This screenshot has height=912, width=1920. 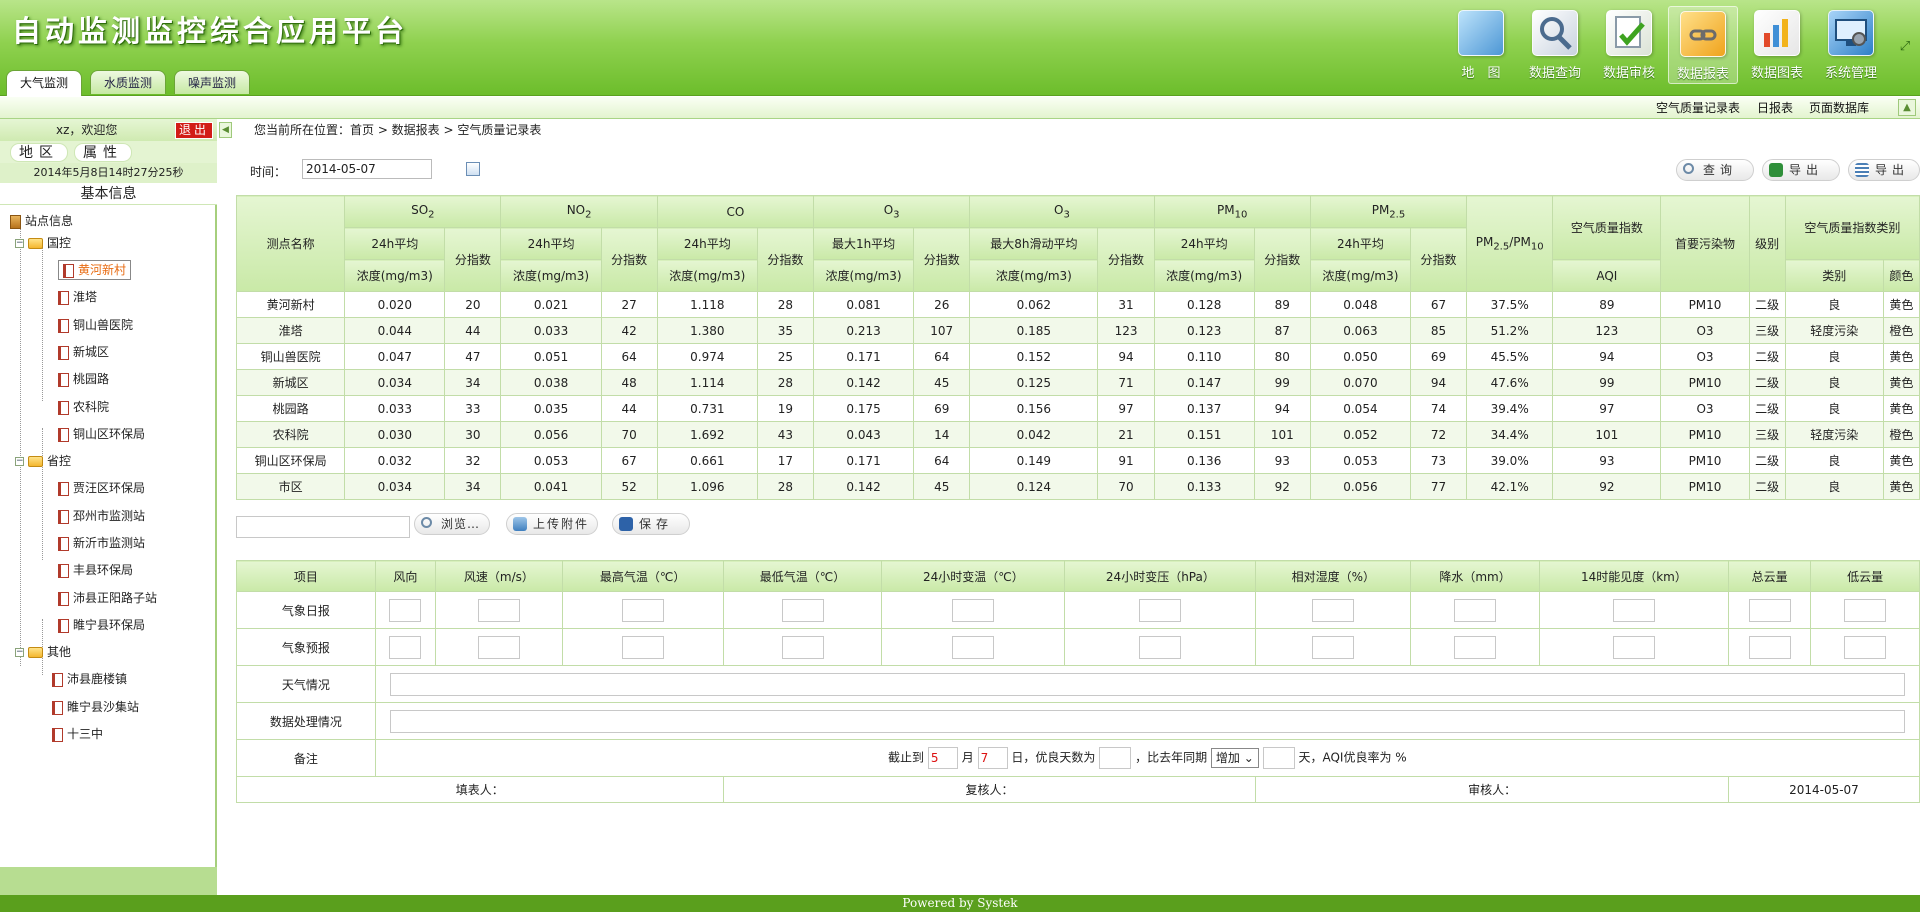 What do you see at coordinates (1834, 486) in the screenshot?
I see `table-cell: 良` at bounding box center [1834, 486].